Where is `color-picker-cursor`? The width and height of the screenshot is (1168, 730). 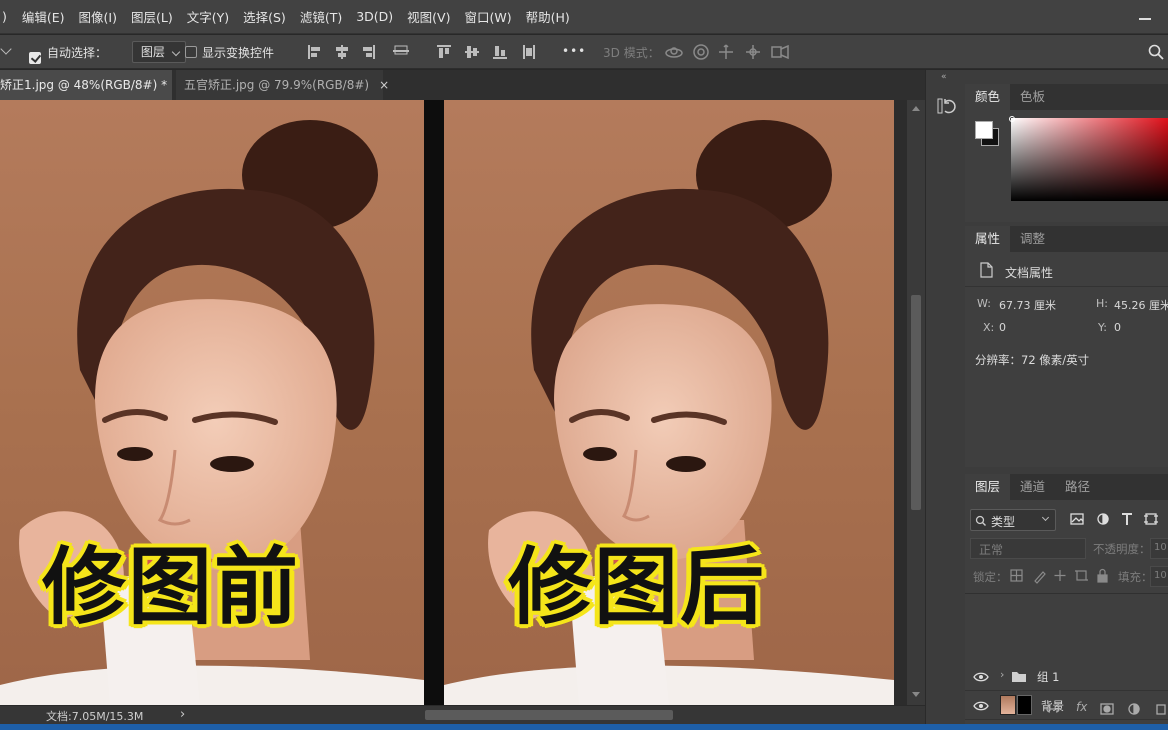
color-picker-cursor is located at coordinates (1012, 119).